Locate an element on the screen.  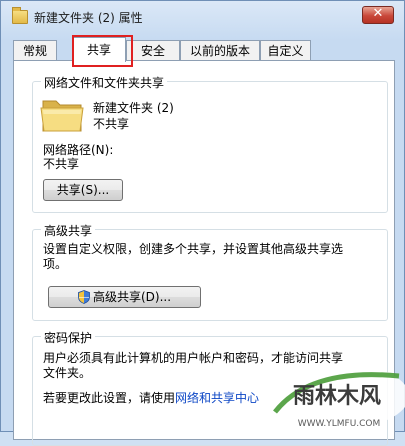
folder-name: 新建文件夹 (2) is located at coordinates (133, 108).